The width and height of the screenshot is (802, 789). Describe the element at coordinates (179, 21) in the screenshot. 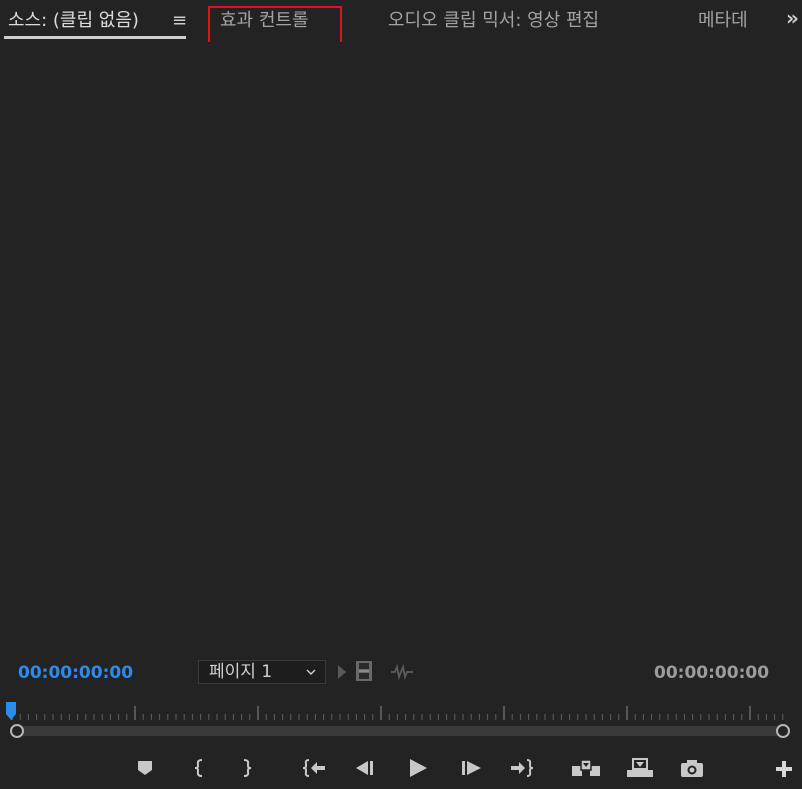

I see `panel-menu-icon: ≡` at that location.